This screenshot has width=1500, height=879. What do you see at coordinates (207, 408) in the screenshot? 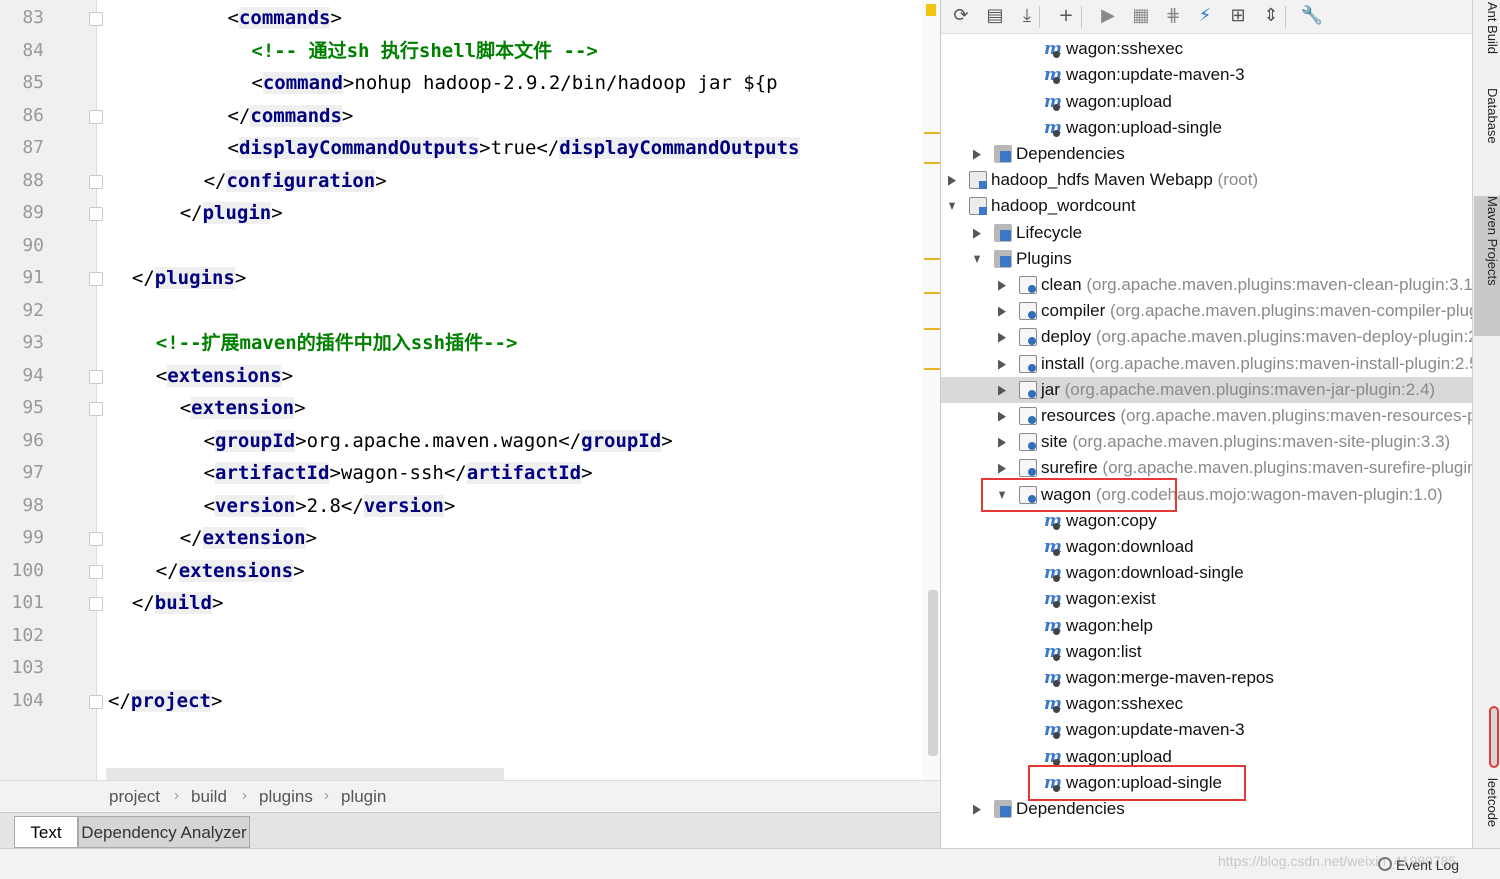
I see `code-line: <extension>` at bounding box center [207, 408].